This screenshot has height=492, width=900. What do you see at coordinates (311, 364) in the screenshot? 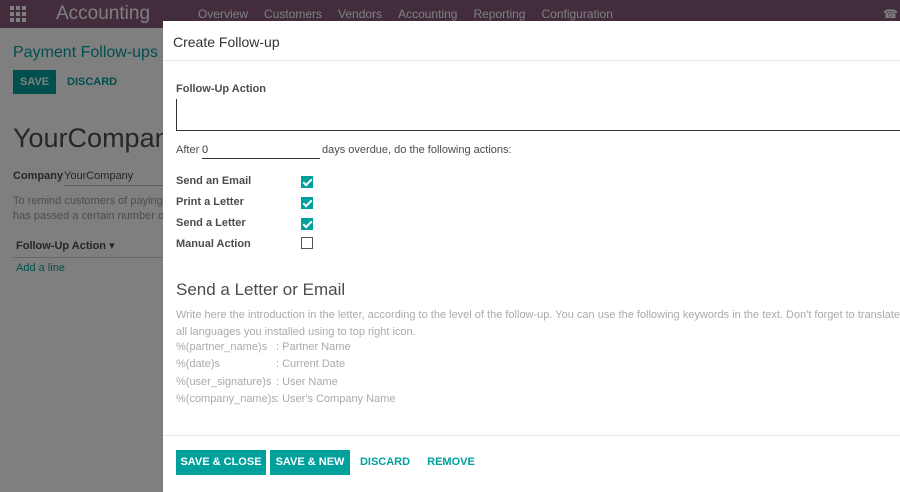
I see `keyword-date-desc: : Current Date` at bounding box center [311, 364].